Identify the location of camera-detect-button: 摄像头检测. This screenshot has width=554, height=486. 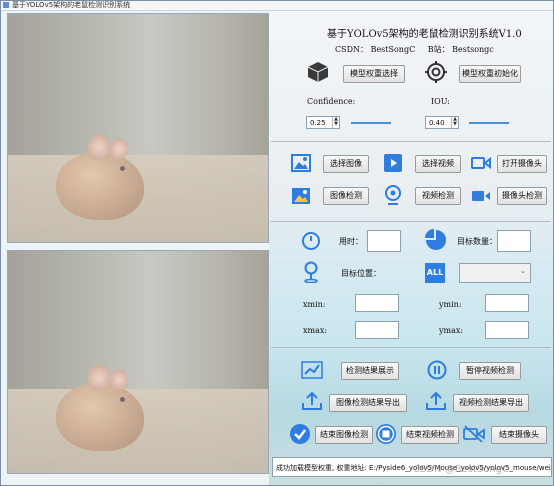
(522, 196).